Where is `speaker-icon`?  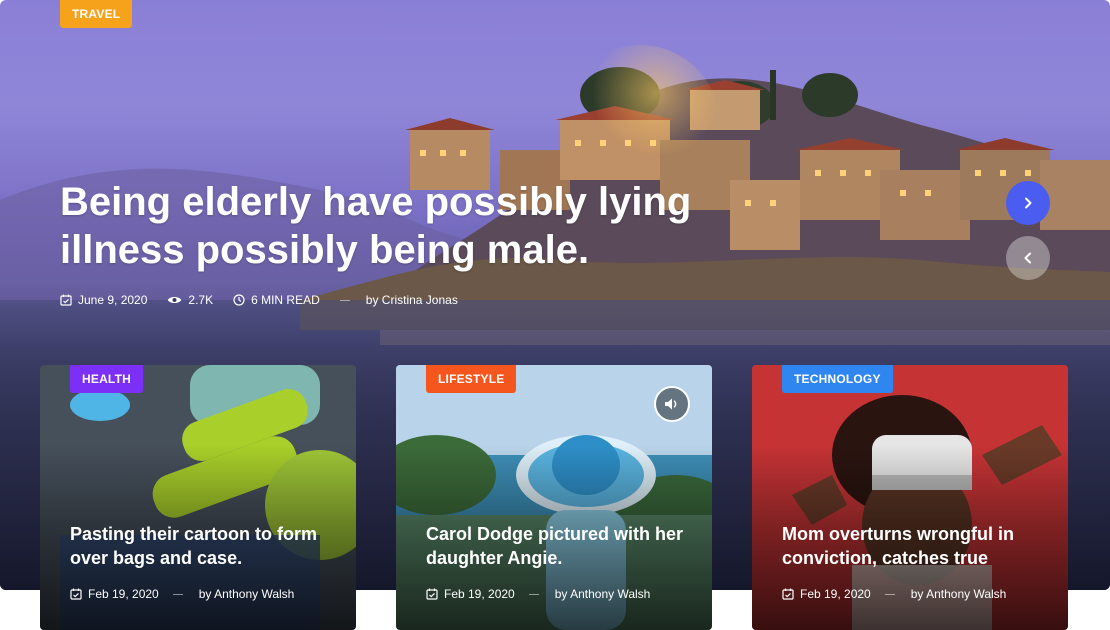
speaker-icon is located at coordinates (671, 404).